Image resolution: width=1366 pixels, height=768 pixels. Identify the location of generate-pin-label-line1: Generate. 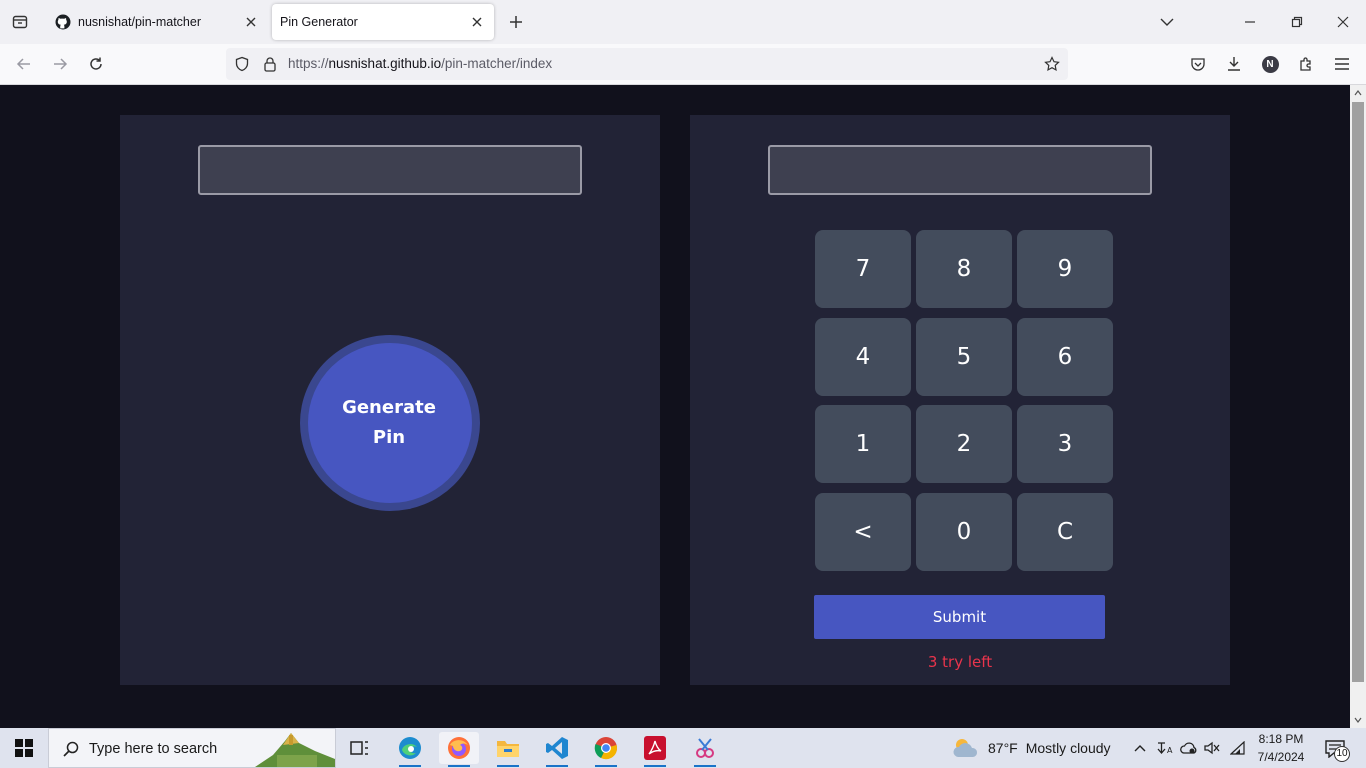
(389, 407).